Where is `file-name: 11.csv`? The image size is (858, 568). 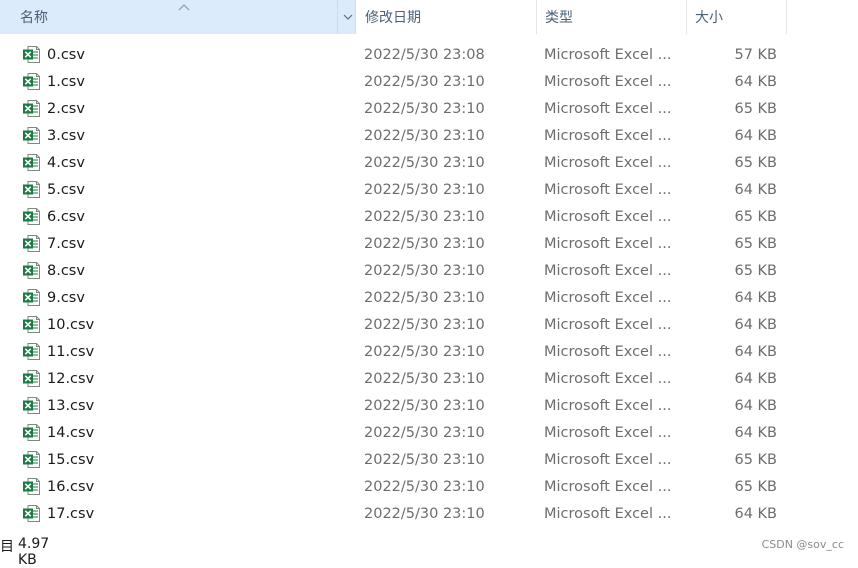
file-name: 11.csv is located at coordinates (71, 352).